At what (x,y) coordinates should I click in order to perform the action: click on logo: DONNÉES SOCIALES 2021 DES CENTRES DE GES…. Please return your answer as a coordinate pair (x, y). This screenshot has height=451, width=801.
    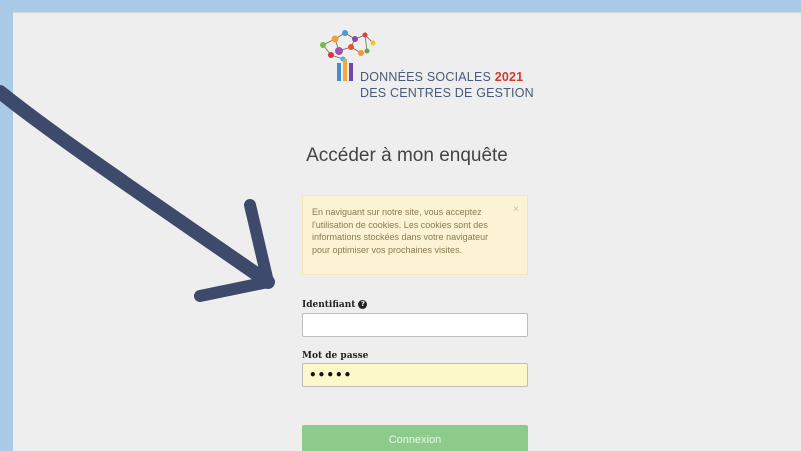
    Looking at the image, I should click on (423, 62).